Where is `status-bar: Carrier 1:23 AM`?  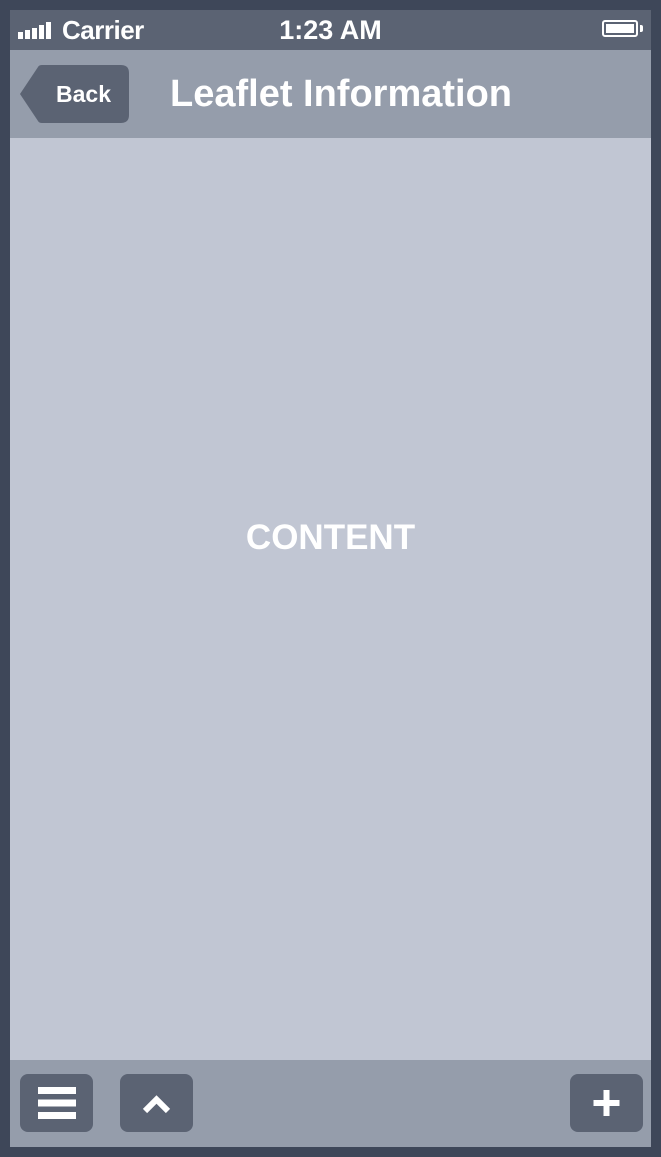 status-bar: Carrier 1:23 AM is located at coordinates (330, 30).